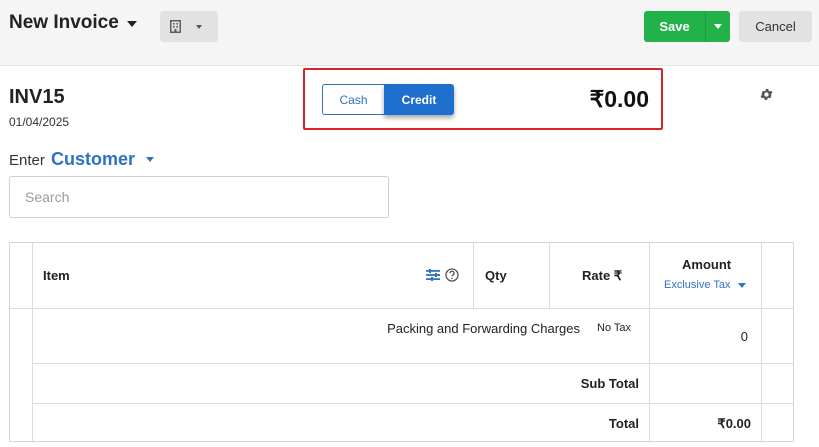 This screenshot has width=819, height=447. Describe the element at coordinates (452, 275) in the screenshot. I see `help-icon` at that location.